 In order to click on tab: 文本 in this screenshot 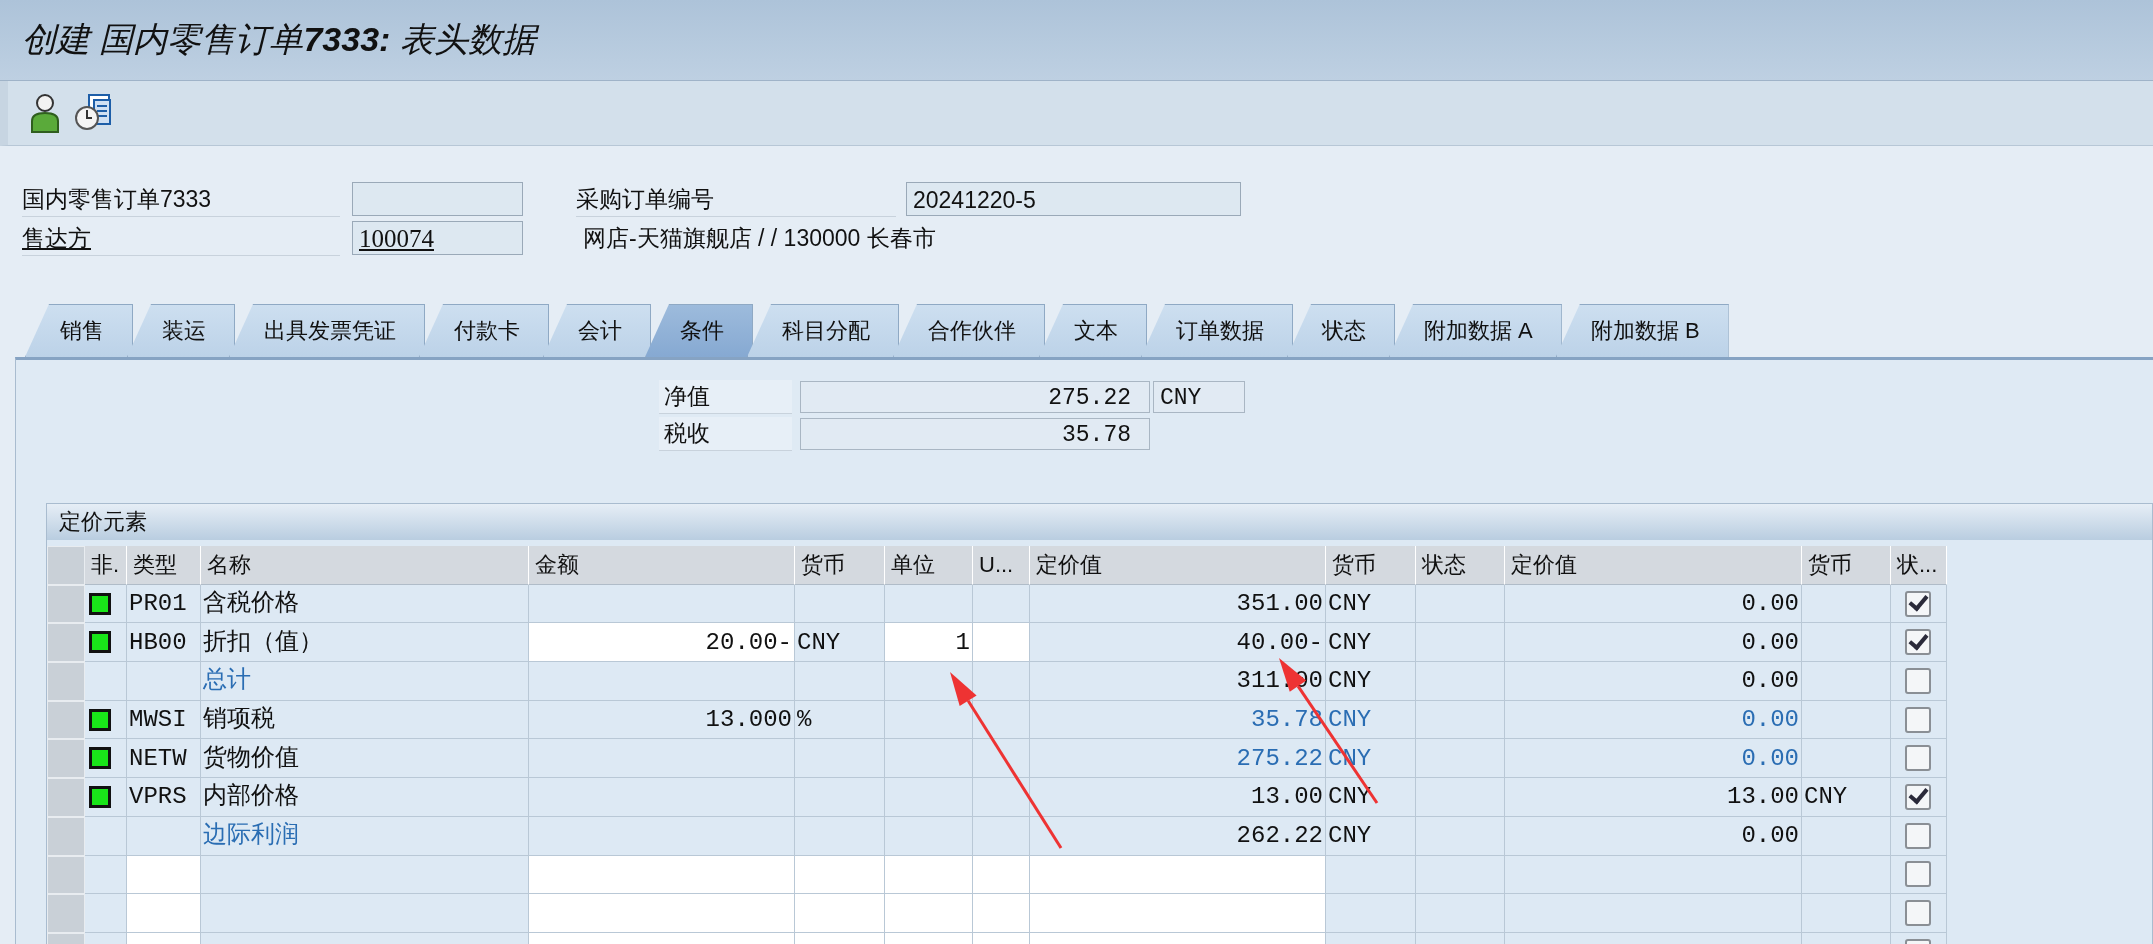, I will do `click(1093, 330)`.